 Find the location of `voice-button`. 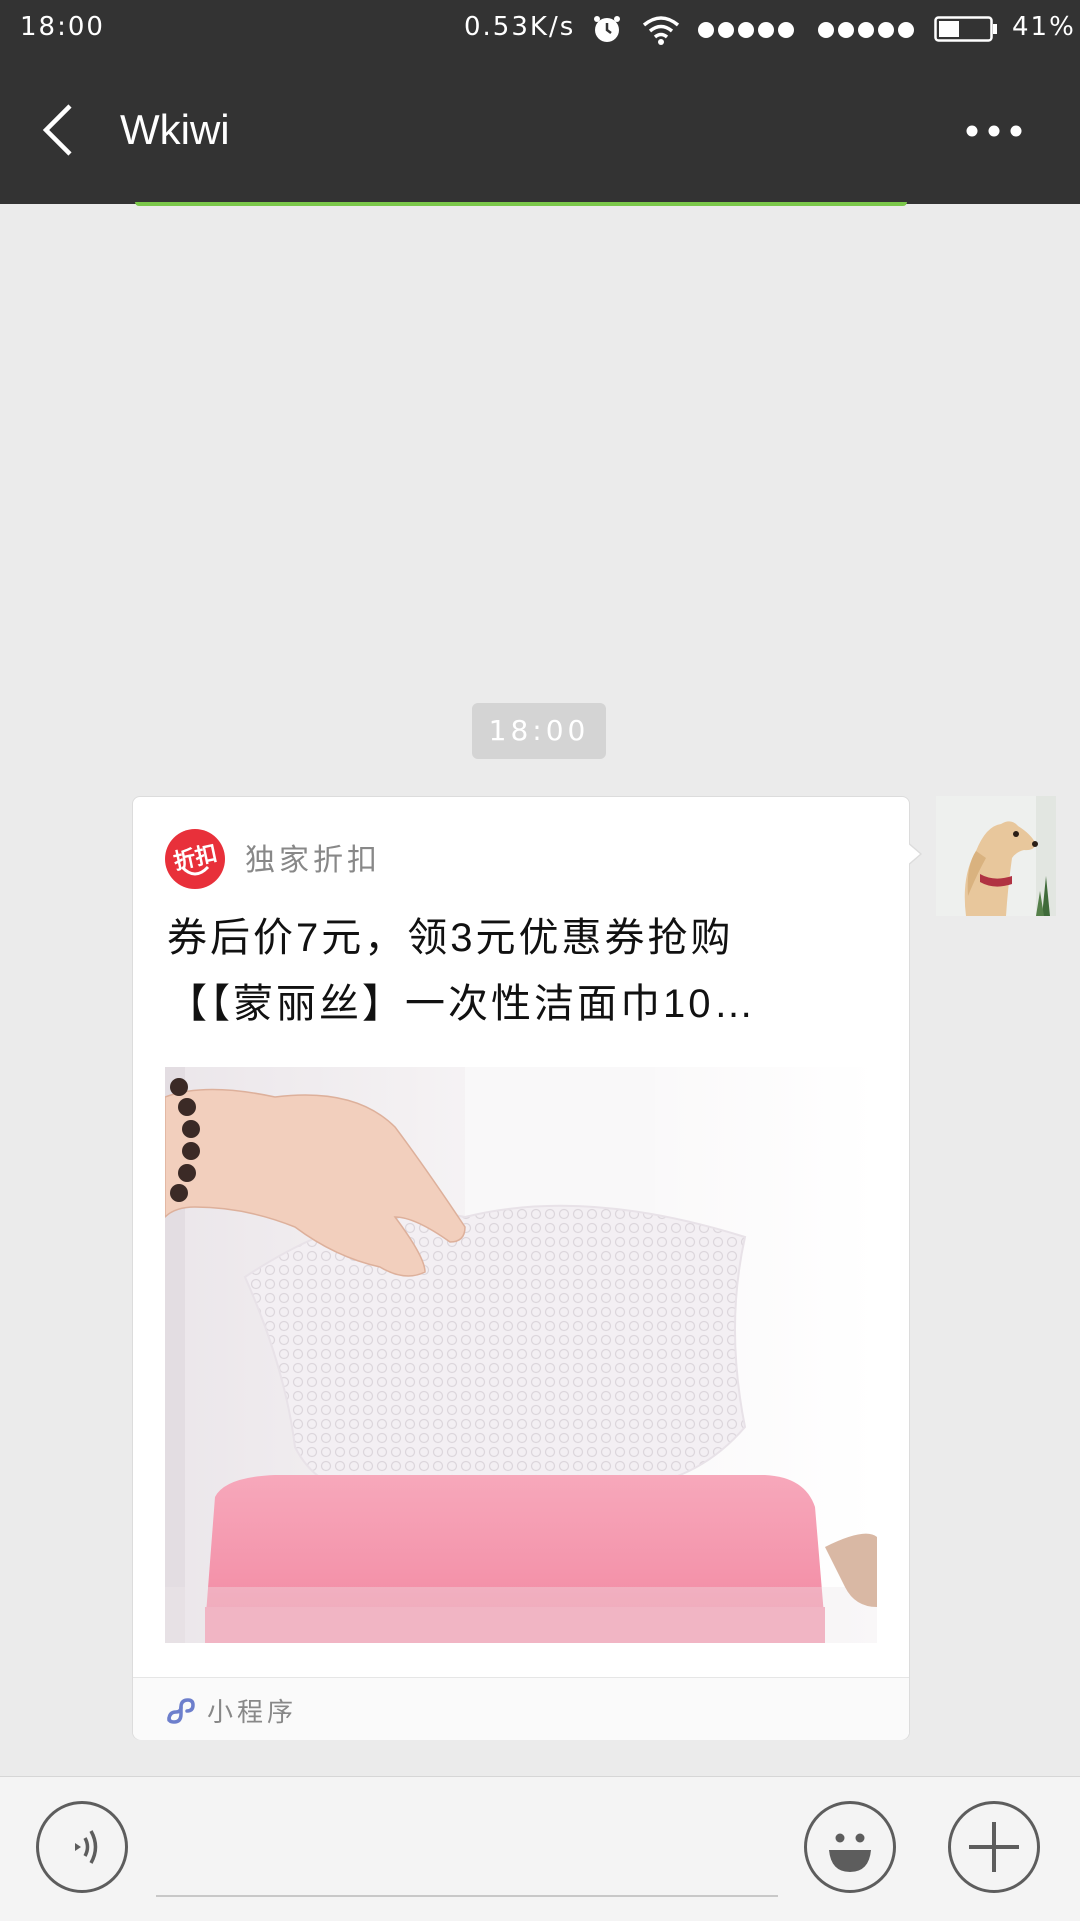

voice-button is located at coordinates (82, 1847).